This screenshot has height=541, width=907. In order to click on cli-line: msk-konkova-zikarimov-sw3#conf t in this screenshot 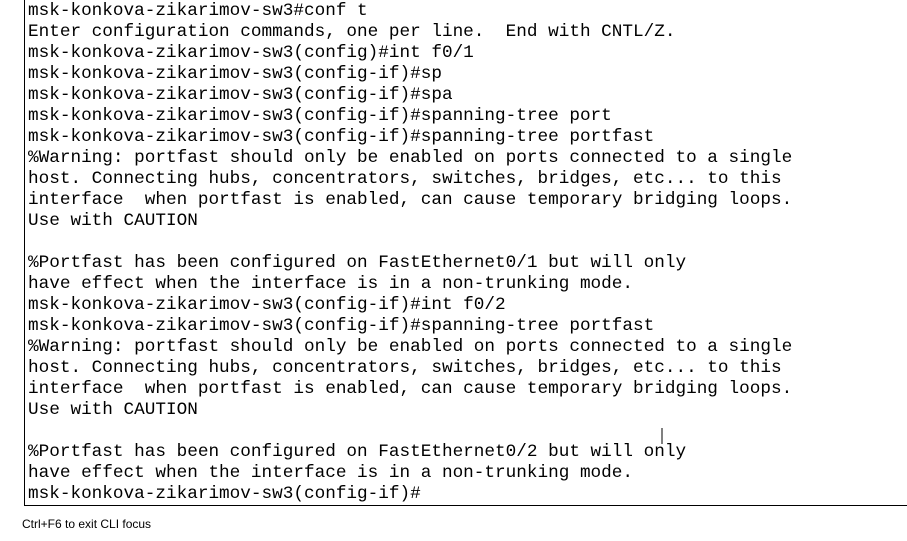, I will do `click(198, 11)`.